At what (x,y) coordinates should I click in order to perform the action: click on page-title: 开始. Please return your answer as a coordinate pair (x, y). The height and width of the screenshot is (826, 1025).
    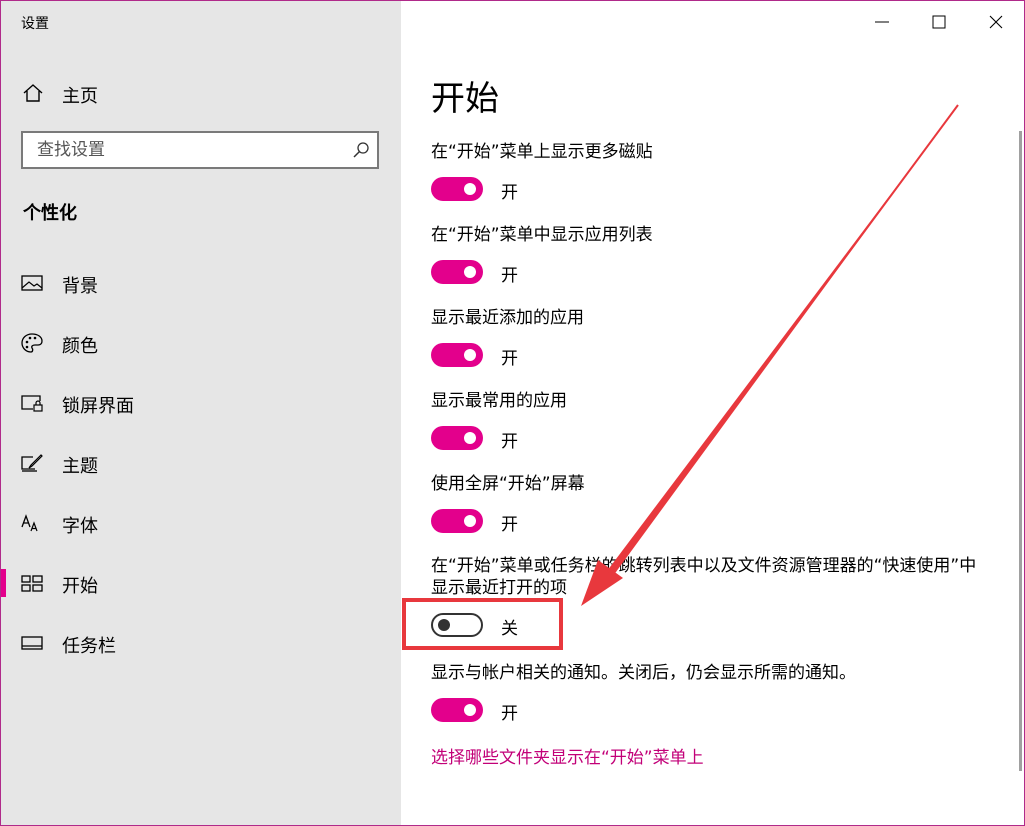
    Looking at the image, I should click on (465, 99).